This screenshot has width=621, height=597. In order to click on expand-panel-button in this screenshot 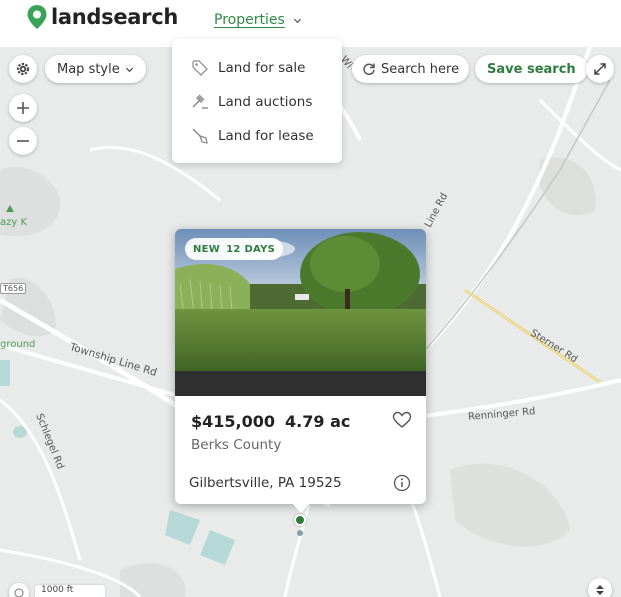, I will do `click(600, 587)`.